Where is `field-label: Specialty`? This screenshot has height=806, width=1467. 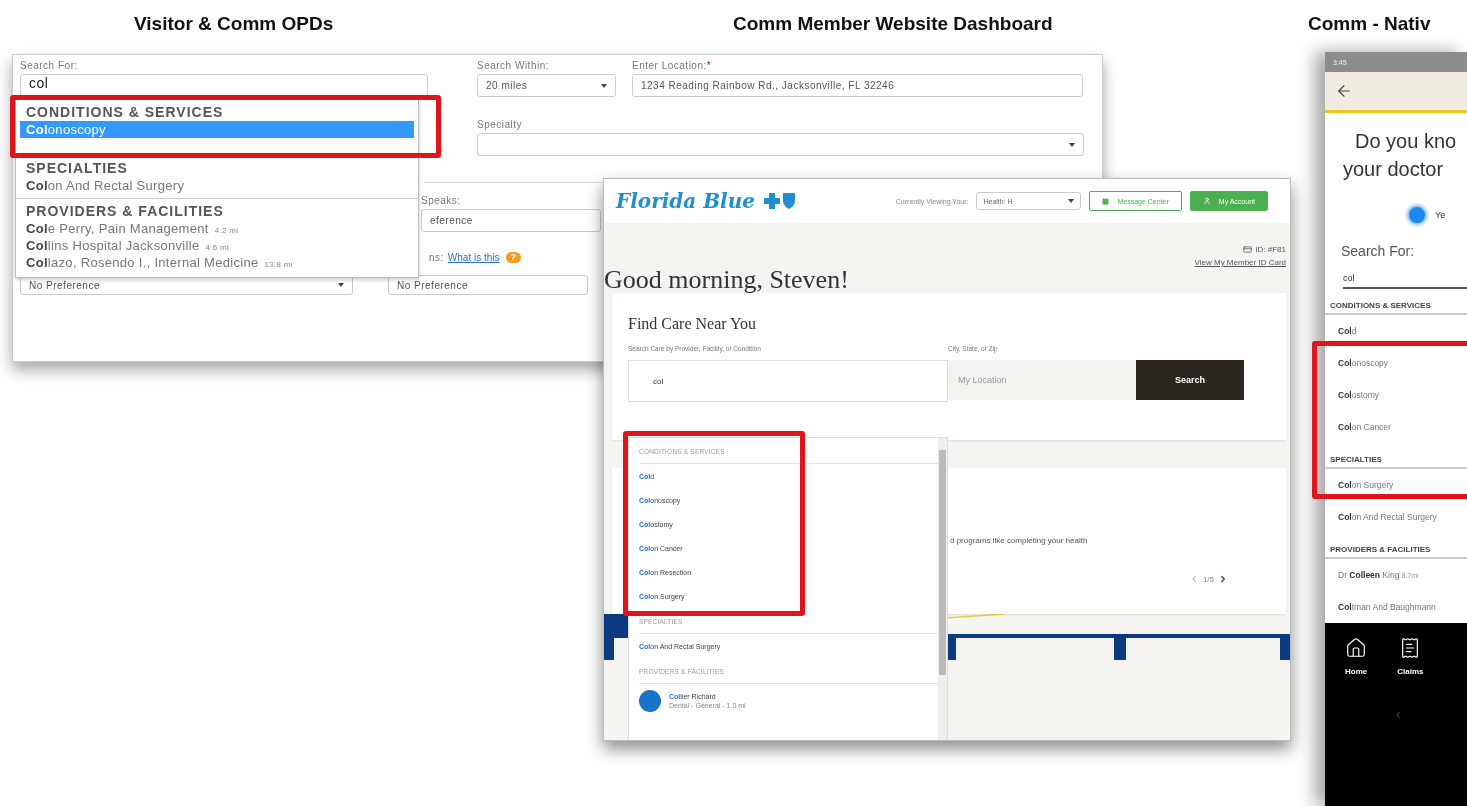
field-label: Specialty is located at coordinates (500, 124).